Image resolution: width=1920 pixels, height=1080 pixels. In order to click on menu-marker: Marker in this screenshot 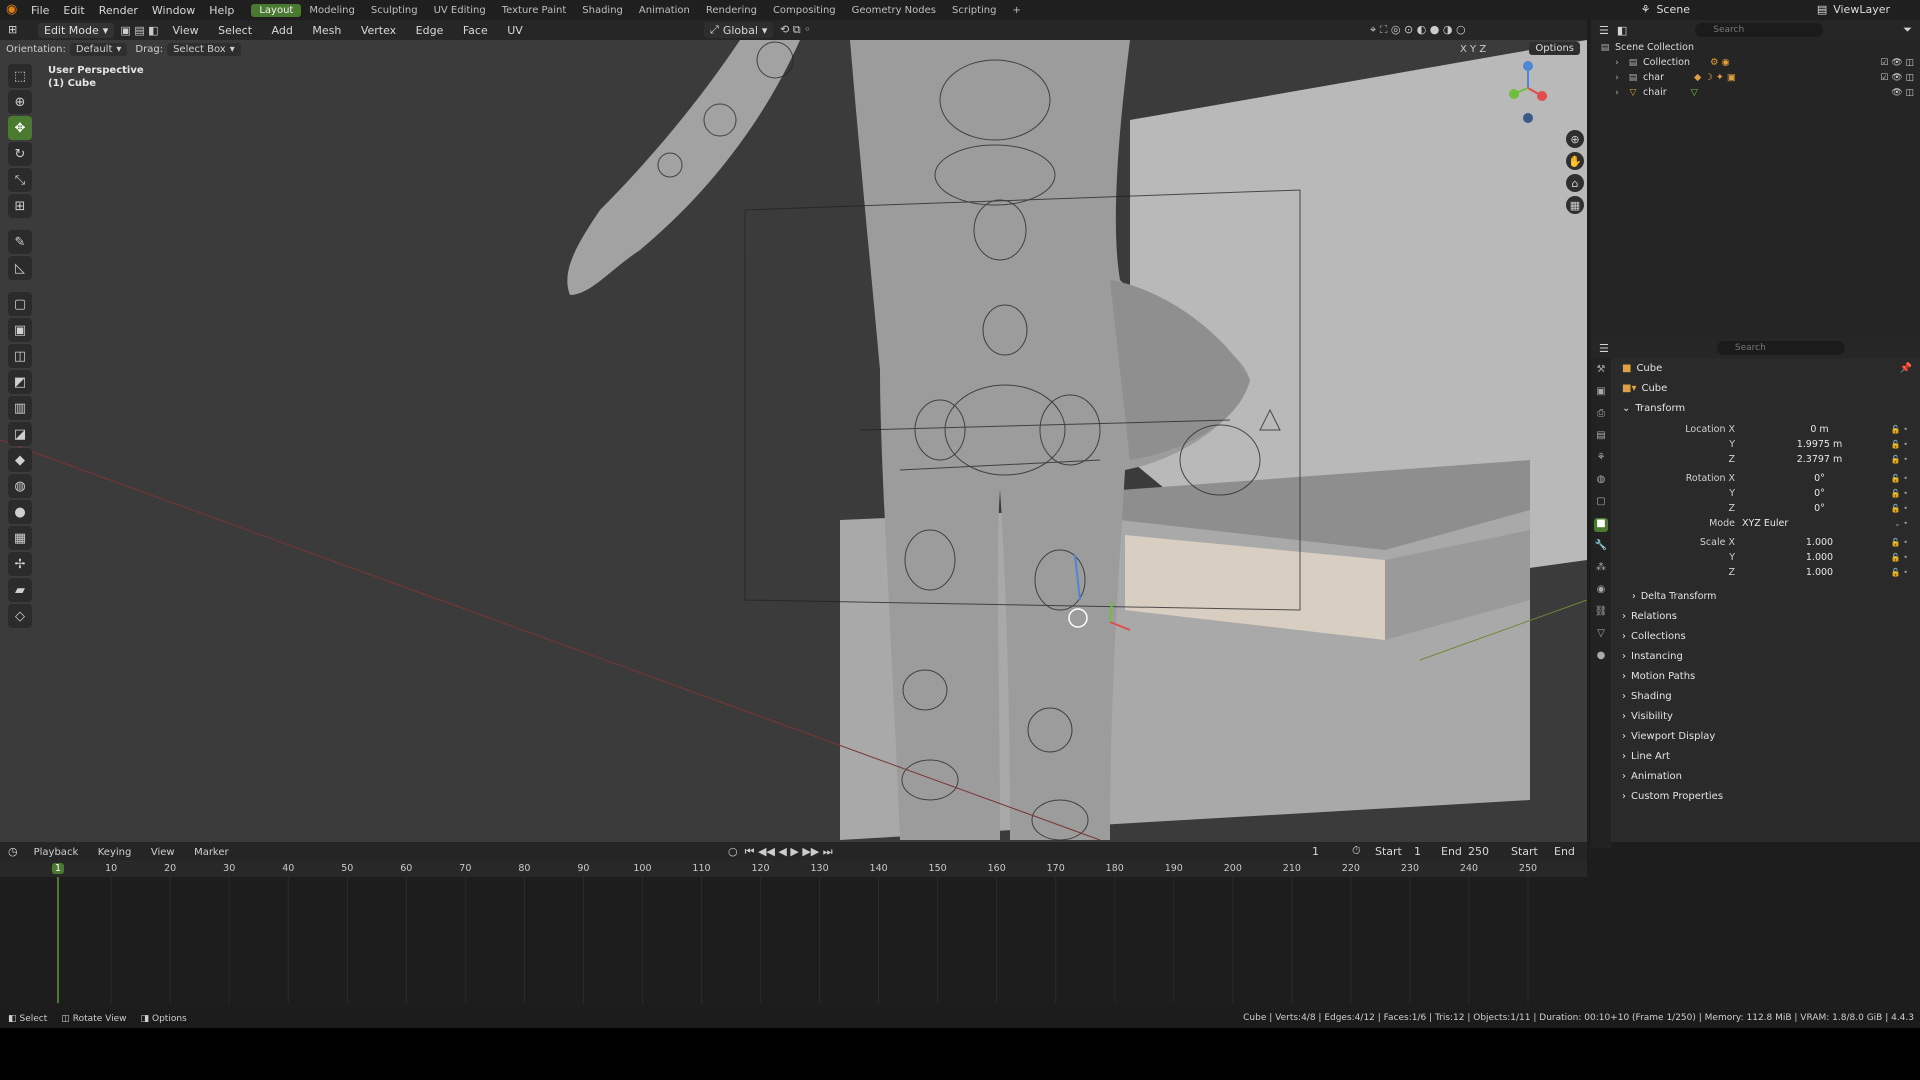, I will do `click(211, 852)`.